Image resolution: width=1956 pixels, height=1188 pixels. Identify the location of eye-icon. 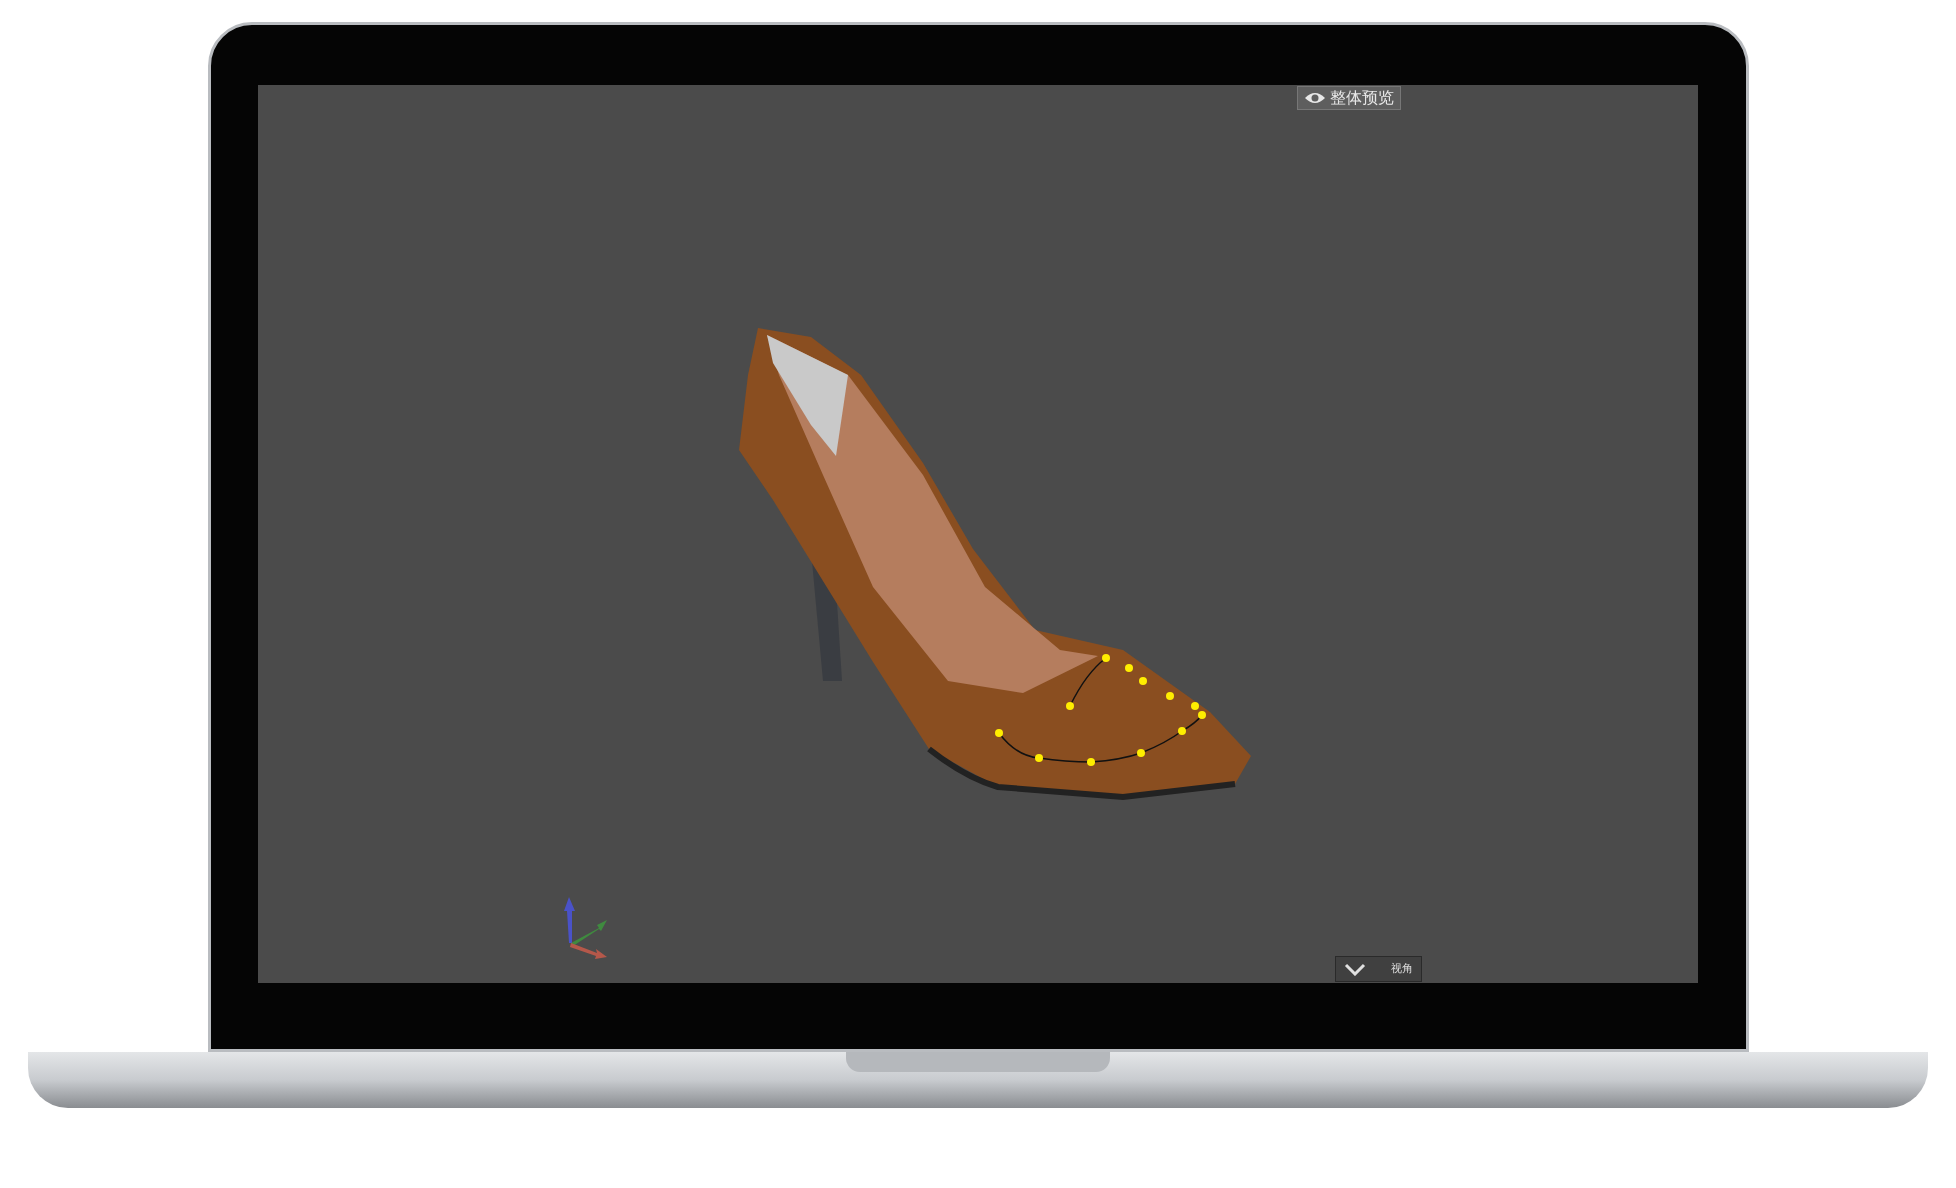
(1315, 98).